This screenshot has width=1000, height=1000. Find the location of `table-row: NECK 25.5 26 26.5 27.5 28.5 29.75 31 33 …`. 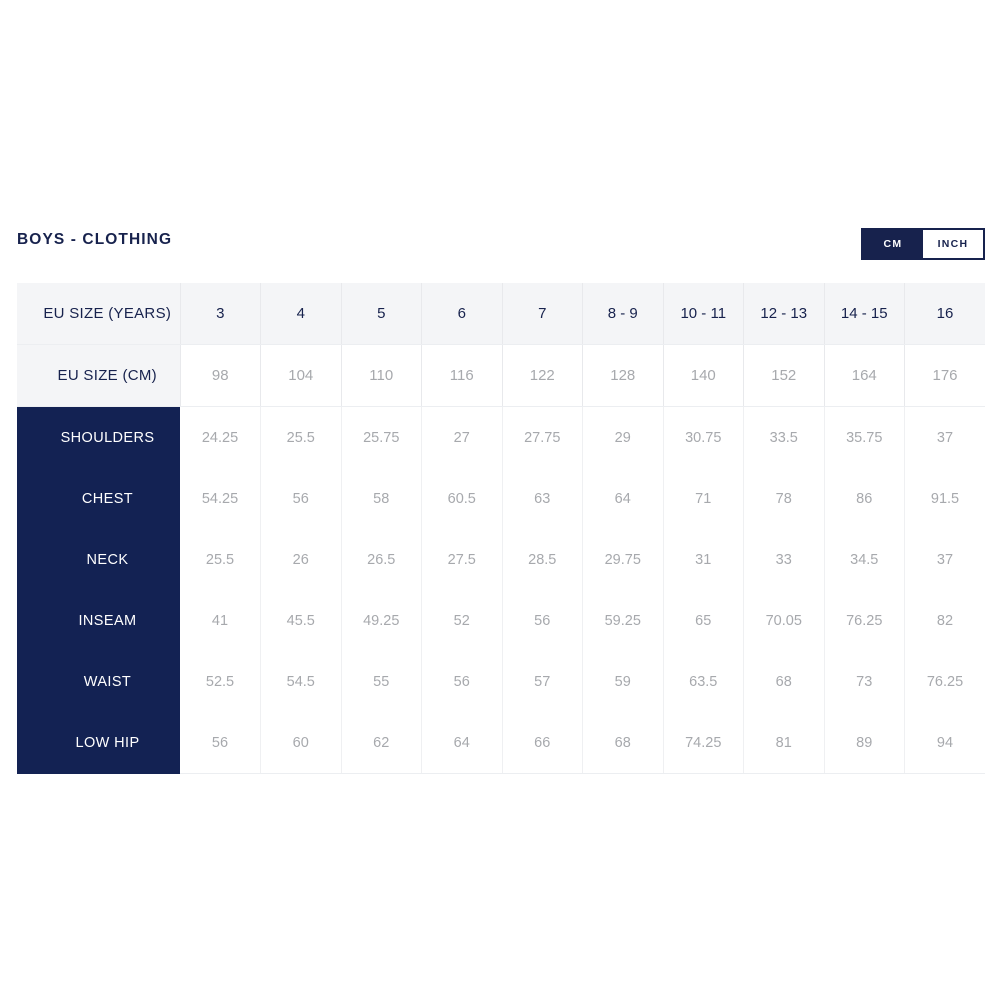

table-row: NECK 25.5 26 26.5 27.5 28.5 29.75 31 33 … is located at coordinates (501, 559).